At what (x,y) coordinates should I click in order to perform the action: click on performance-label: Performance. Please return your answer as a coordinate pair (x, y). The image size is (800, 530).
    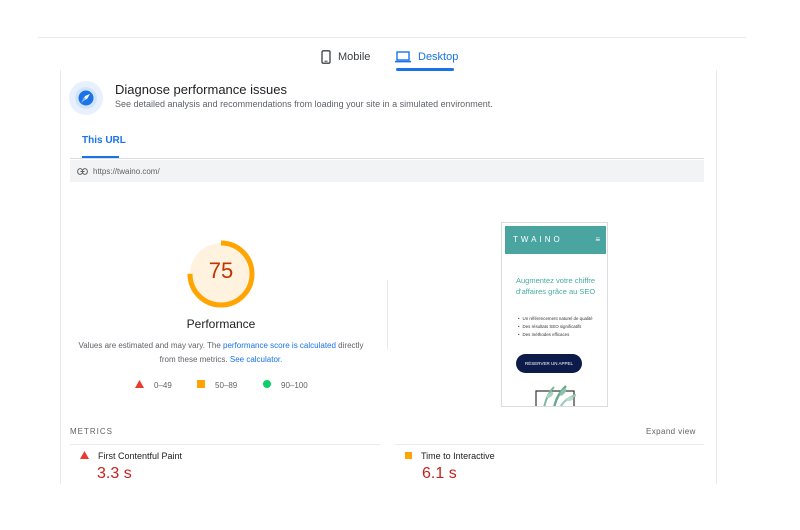
    Looking at the image, I should click on (221, 324).